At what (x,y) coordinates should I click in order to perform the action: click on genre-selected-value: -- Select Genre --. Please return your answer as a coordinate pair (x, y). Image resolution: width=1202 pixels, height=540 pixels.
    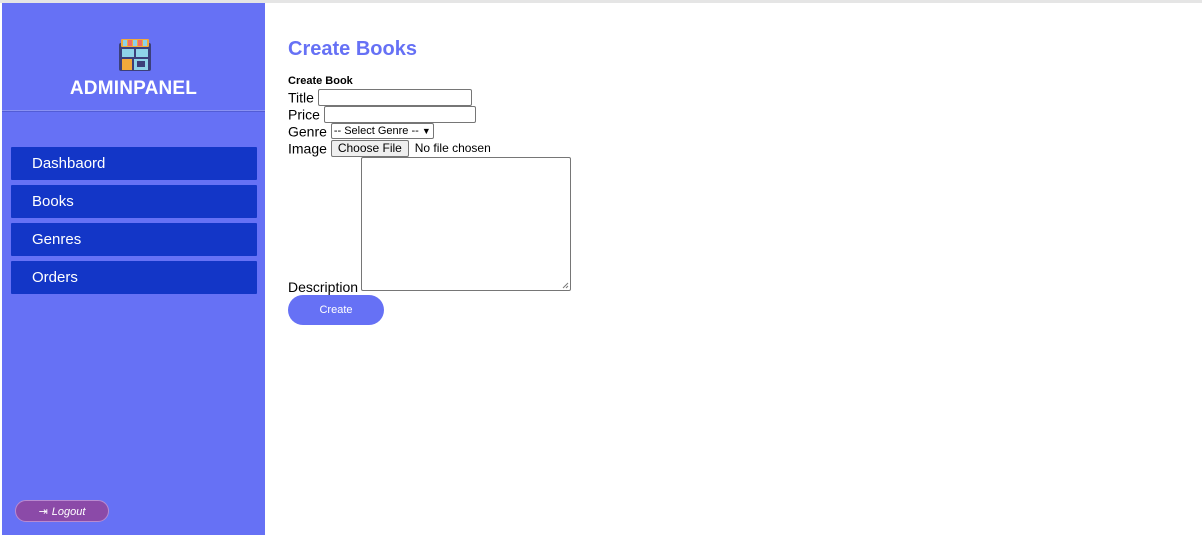
    Looking at the image, I should click on (376, 131).